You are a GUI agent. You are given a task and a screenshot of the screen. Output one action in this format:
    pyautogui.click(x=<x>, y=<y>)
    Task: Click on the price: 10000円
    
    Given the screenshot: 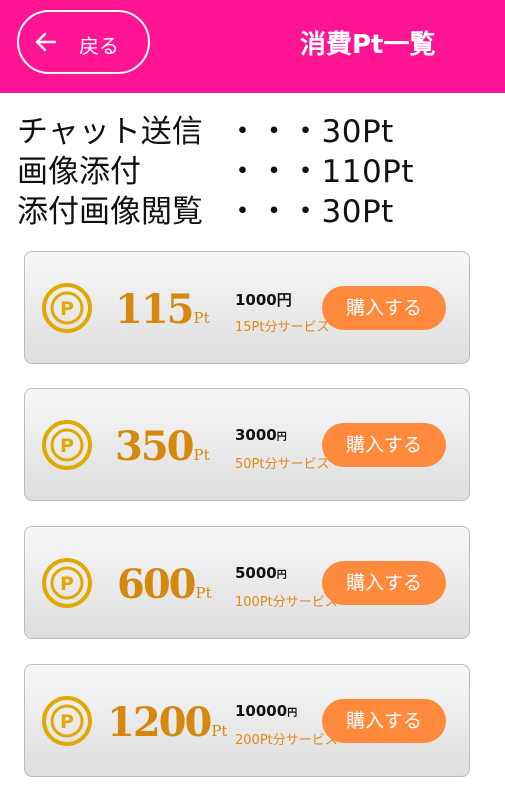 What is the action you would take?
    pyautogui.click(x=266, y=711)
    